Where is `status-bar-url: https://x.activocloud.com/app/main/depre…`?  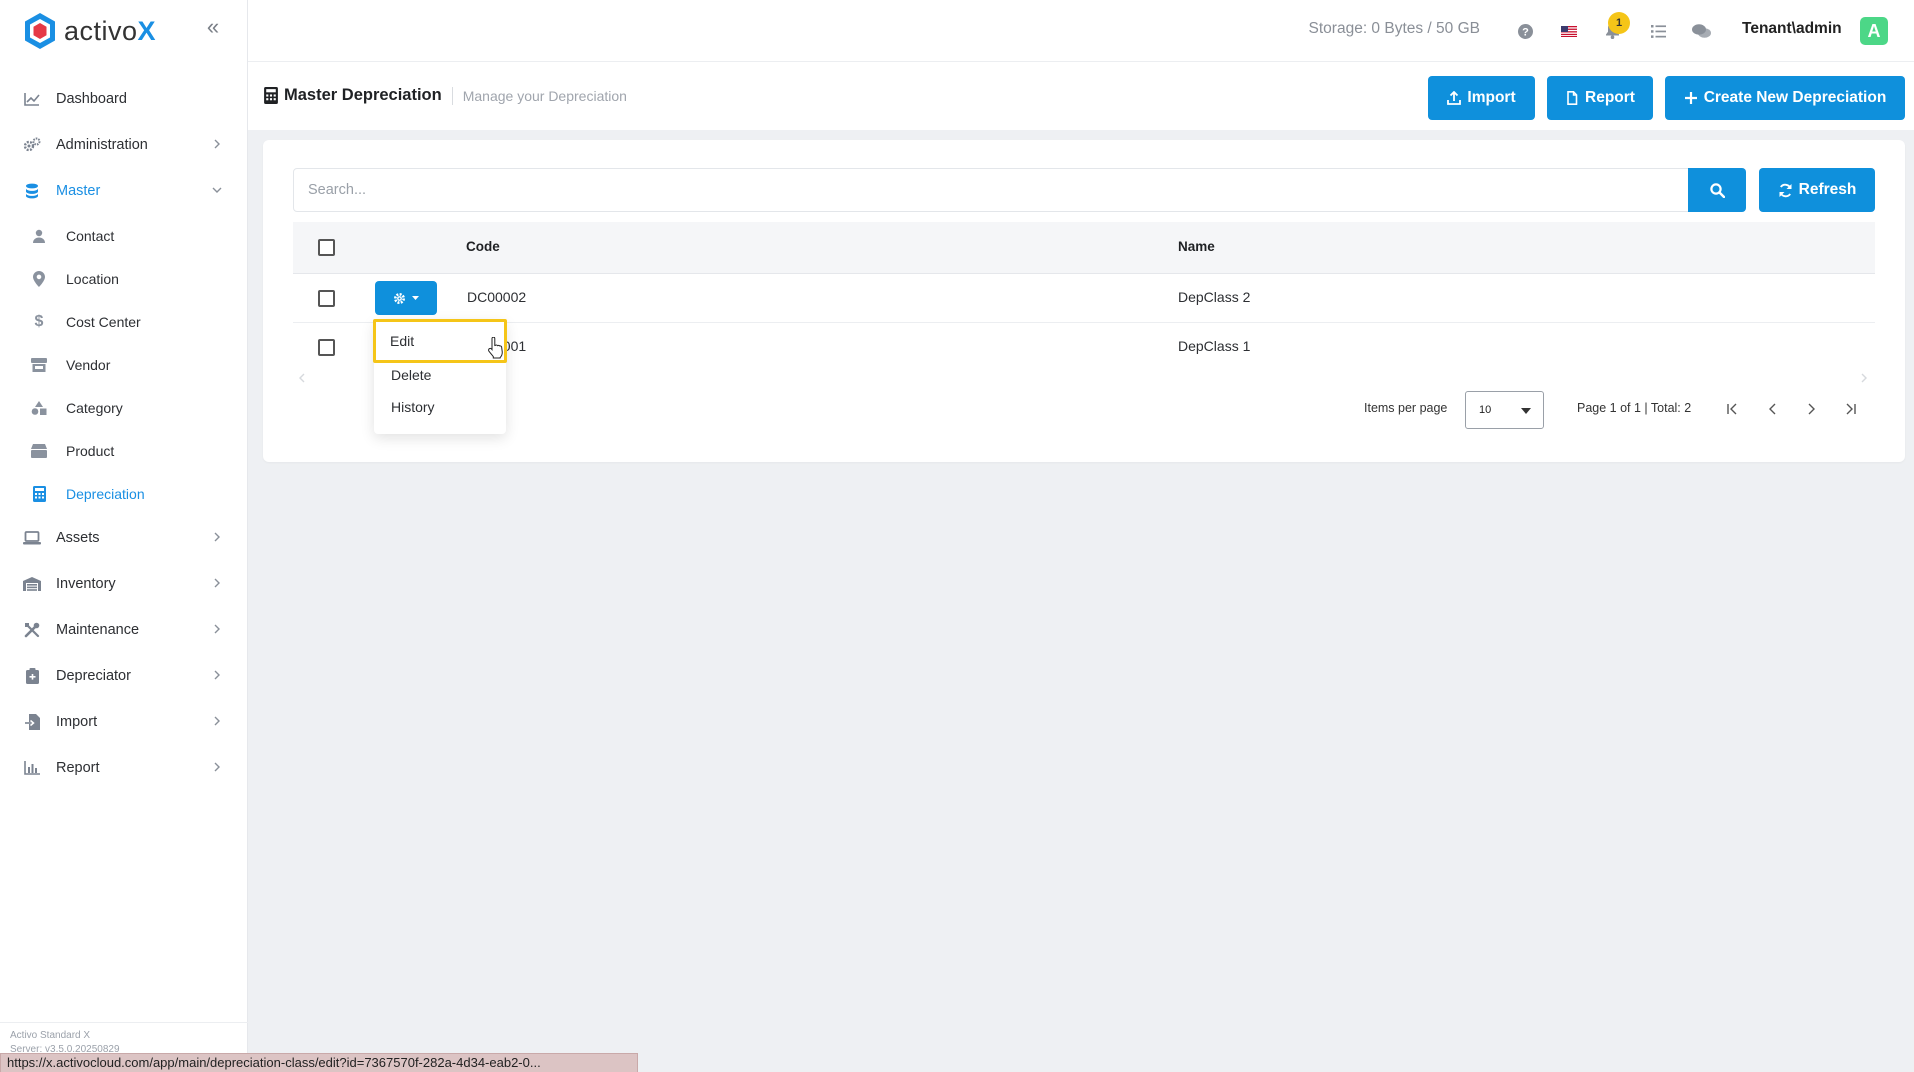 status-bar-url: https://x.activocloud.com/app/main/depre… is located at coordinates (319, 1062).